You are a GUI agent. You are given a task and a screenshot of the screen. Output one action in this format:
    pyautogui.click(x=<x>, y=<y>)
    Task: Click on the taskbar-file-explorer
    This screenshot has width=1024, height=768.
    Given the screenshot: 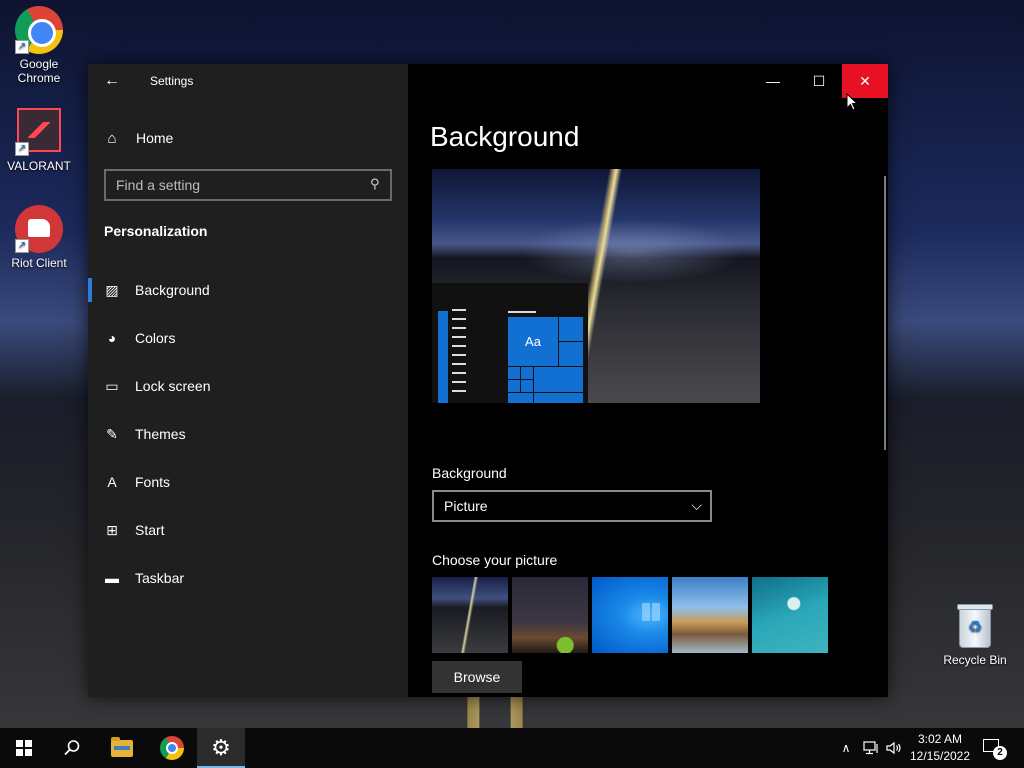 What is the action you would take?
    pyautogui.click(x=122, y=748)
    